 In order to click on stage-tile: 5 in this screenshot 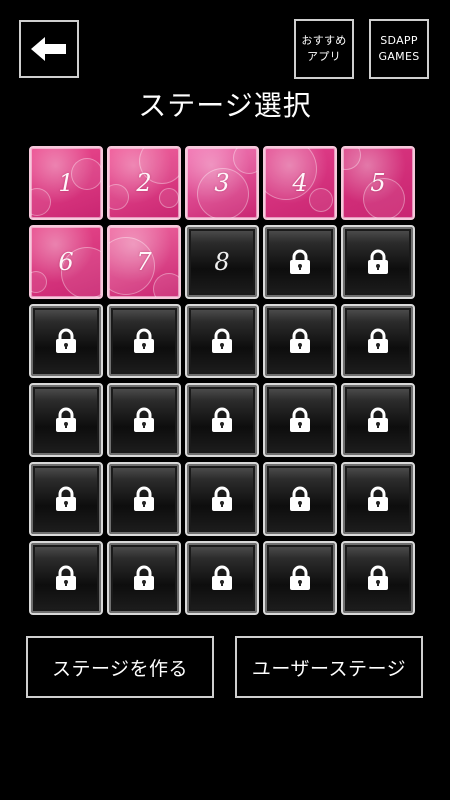, I will do `click(378, 183)`.